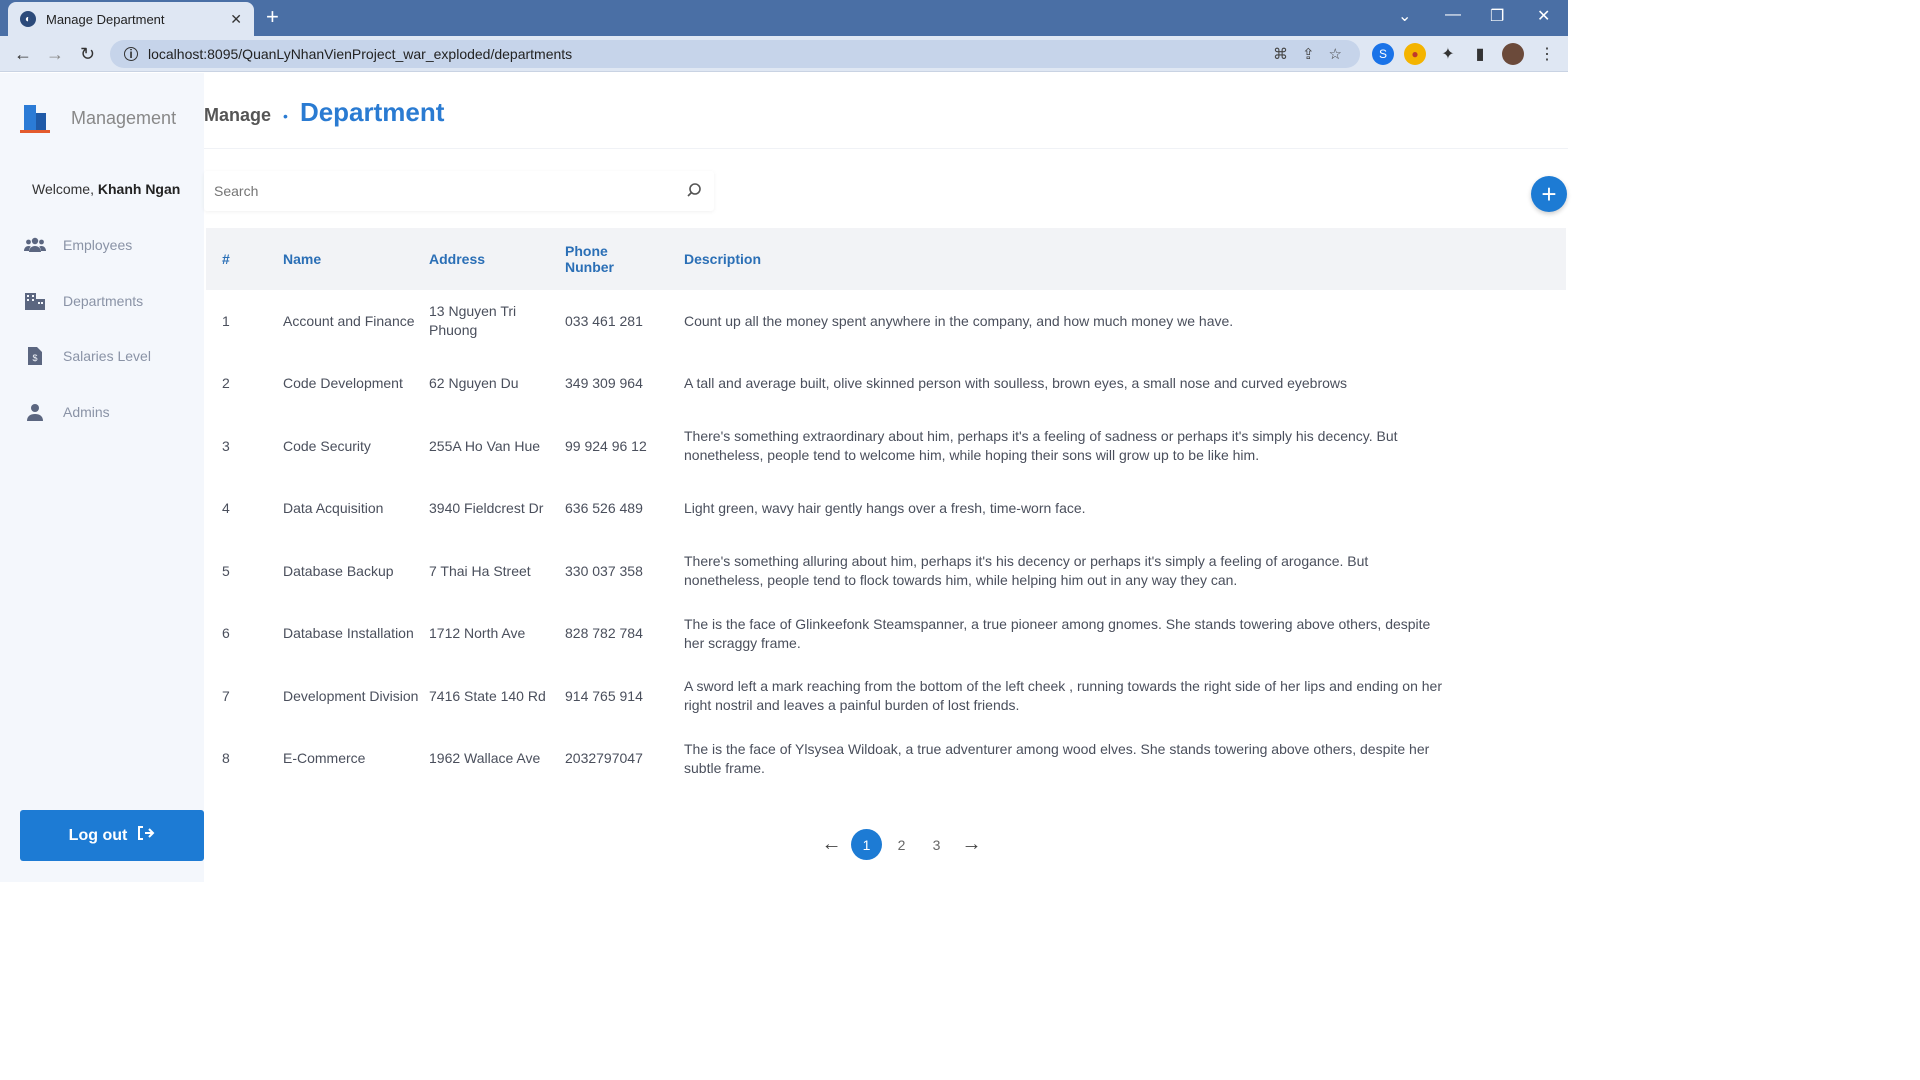 The width and height of the screenshot is (1920, 1080). I want to click on page-button-3: 3, so click(936, 844).